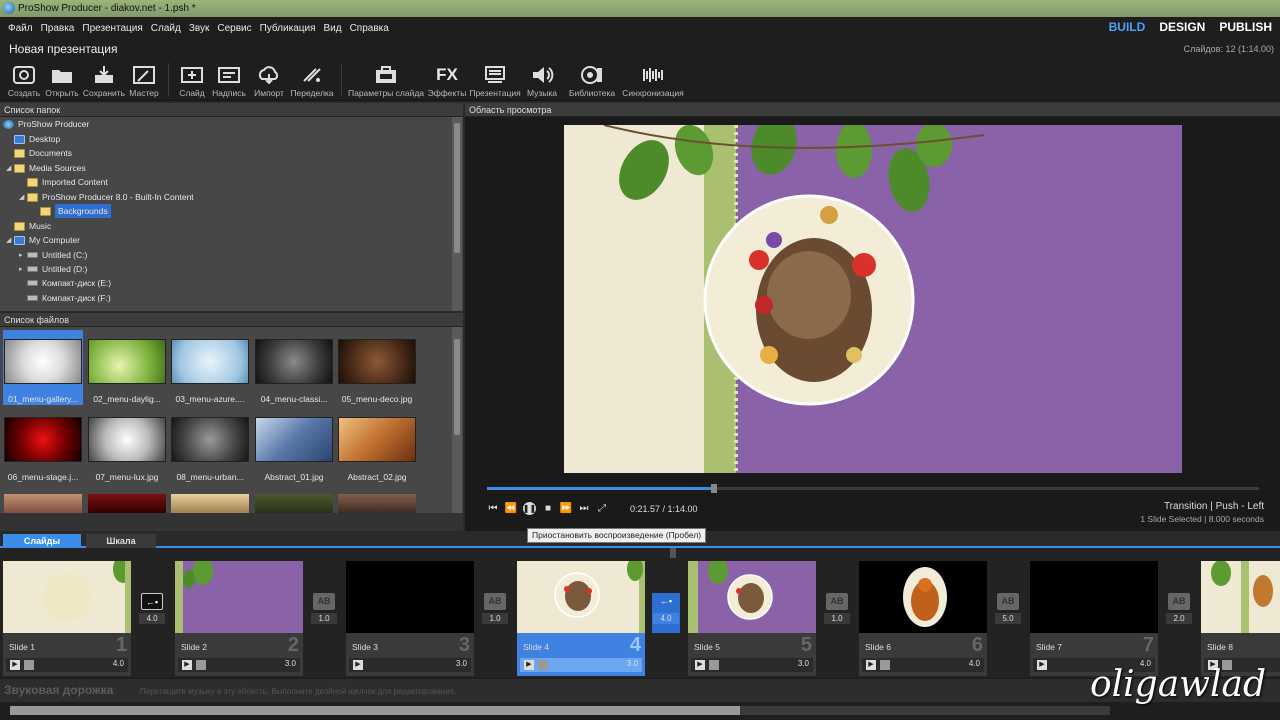 The height and width of the screenshot is (720, 1280). What do you see at coordinates (566, 509) in the screenshot?
I see `fast-forward-icon: ⏩` at bounding box center [566, 509].